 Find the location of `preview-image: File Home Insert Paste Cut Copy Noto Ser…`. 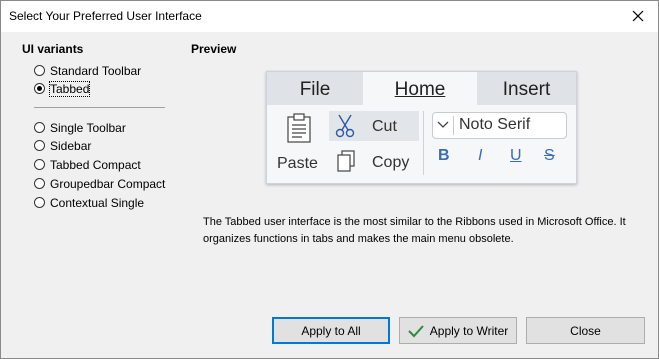

preview-image: File Home Insert Paste Cut Copy Noto Ser… is located at coordinates (421, 127).